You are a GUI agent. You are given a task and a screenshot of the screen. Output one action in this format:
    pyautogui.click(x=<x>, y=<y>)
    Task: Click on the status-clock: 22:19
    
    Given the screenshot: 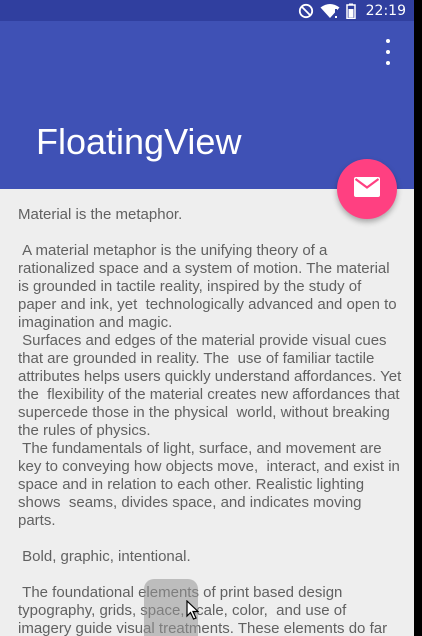 What is the action you would take?
    pyautogui.click(x=385, y=10)
    